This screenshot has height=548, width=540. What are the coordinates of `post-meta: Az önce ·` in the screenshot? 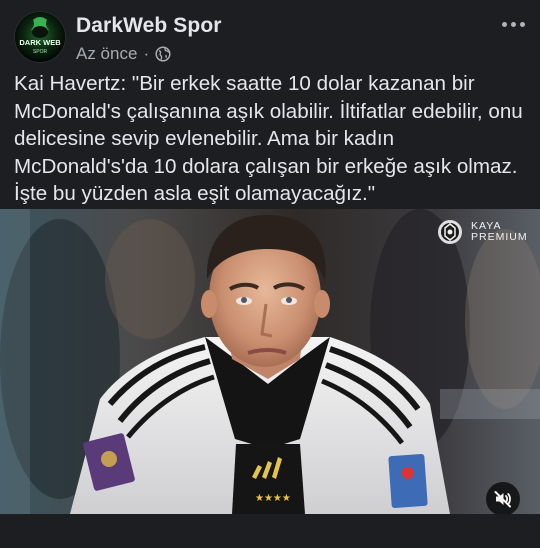 It's located at (123, 54).